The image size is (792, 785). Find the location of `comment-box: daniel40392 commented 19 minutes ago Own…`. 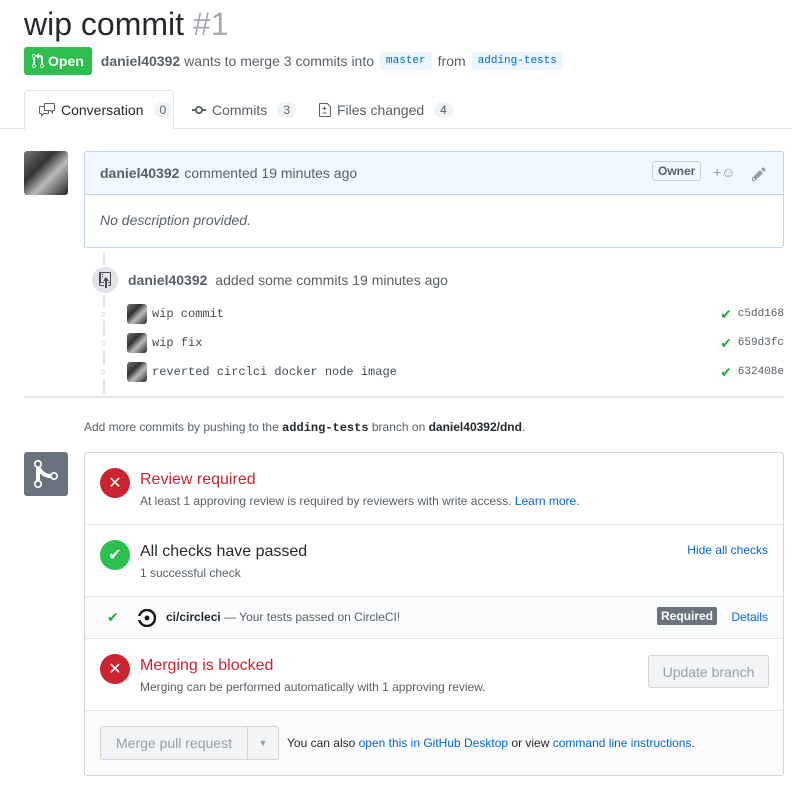

comment-box: daniel40392 commented 19 minutes ago Own… is located at coordinates (434, 199).